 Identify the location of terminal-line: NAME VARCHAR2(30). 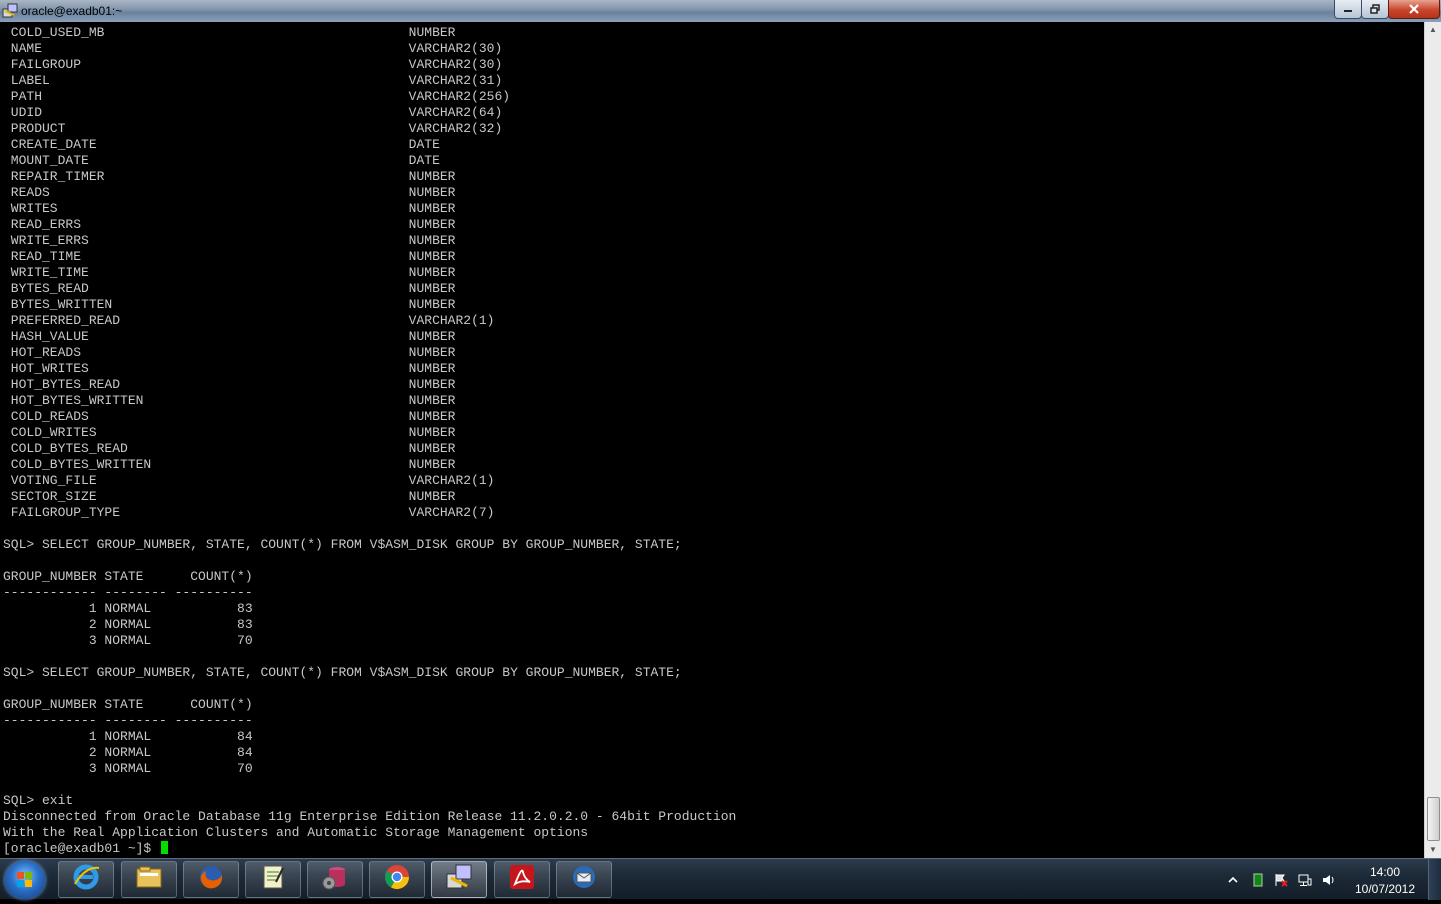
(253, 48).